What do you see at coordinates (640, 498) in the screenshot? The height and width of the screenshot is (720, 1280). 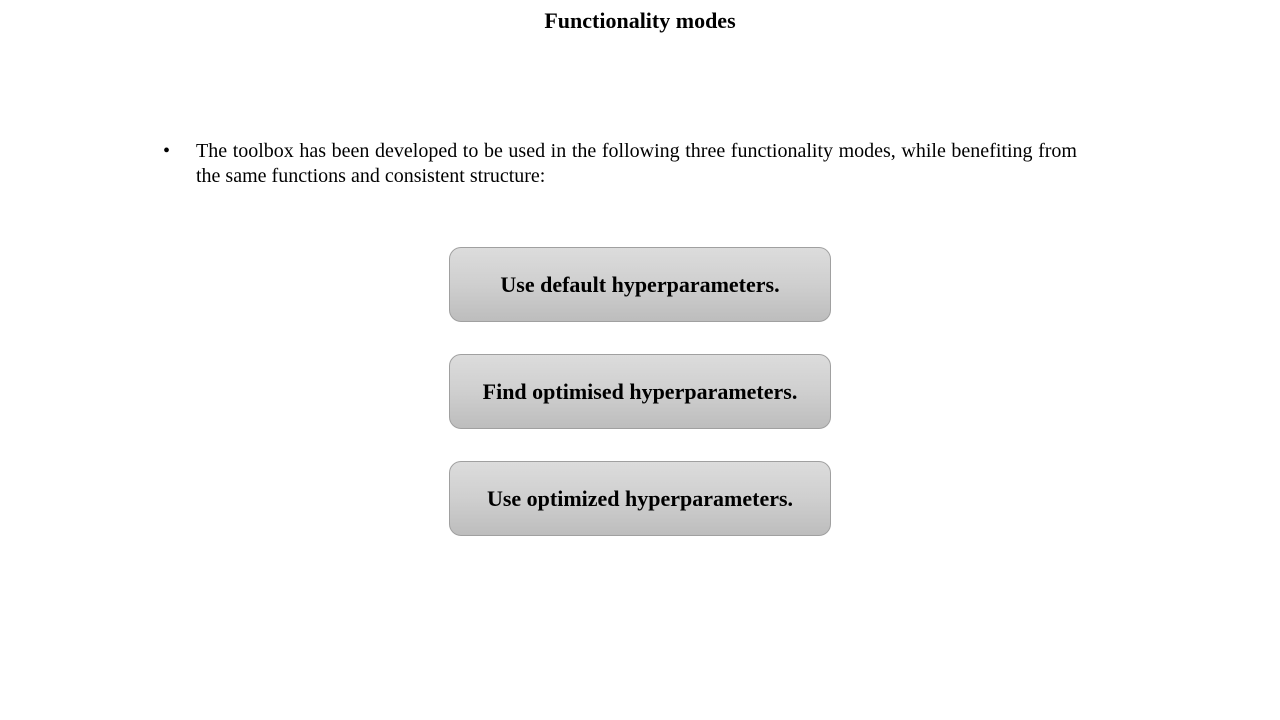 I see `mode-box-optimized-hyperparameters: Use optimized hyperparameters.` at bounding box center [640, 498].